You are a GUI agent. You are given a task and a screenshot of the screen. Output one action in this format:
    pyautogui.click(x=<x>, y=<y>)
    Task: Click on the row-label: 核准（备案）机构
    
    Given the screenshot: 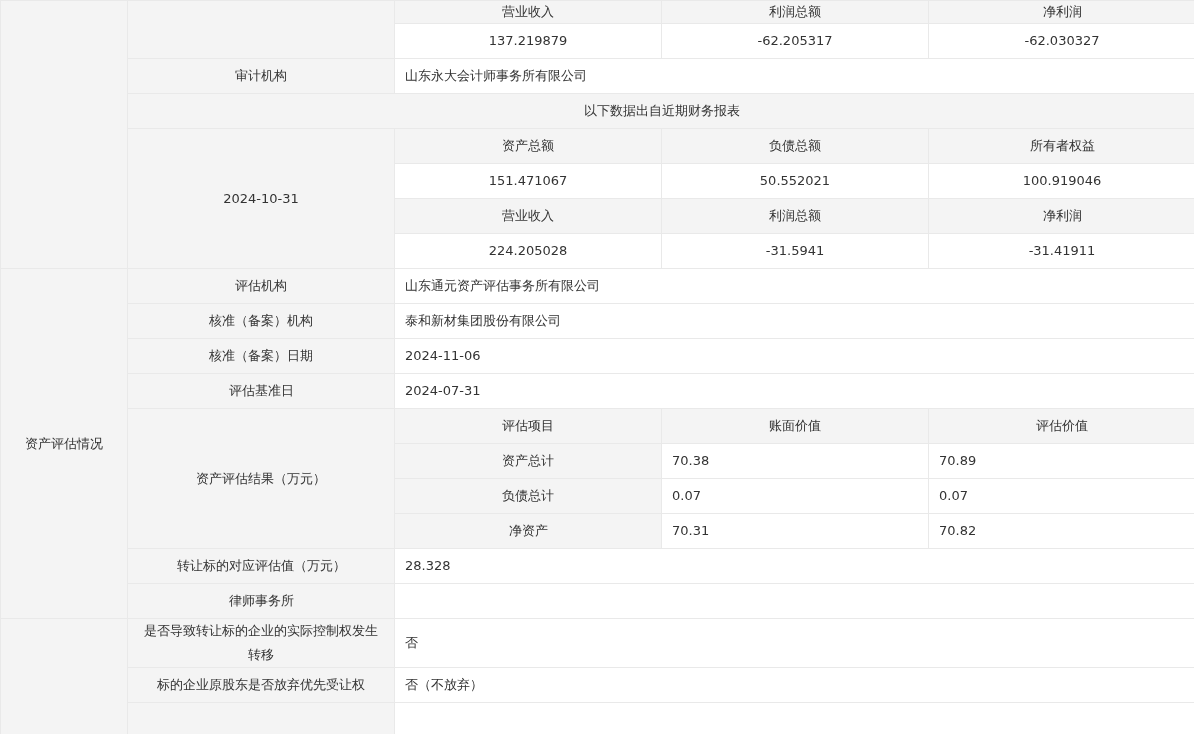 What is the action you would take?
    pyautogui.click(x=261, y=321)
    